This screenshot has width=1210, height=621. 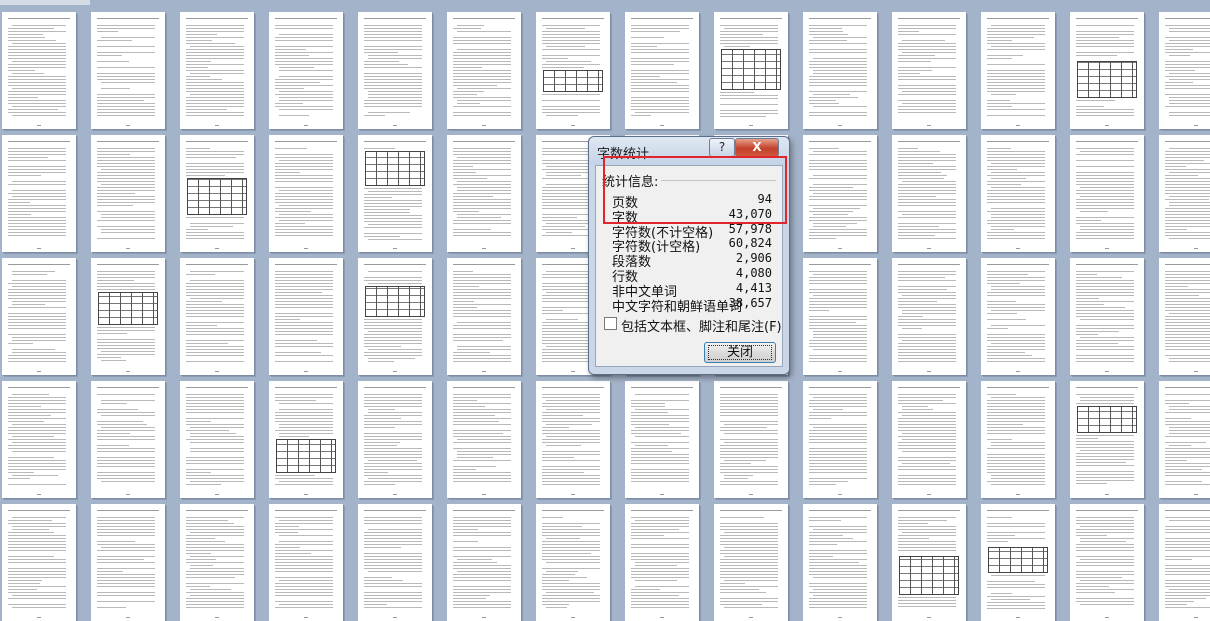 I want to click on close-icon: X, so click(x=757, y=147).